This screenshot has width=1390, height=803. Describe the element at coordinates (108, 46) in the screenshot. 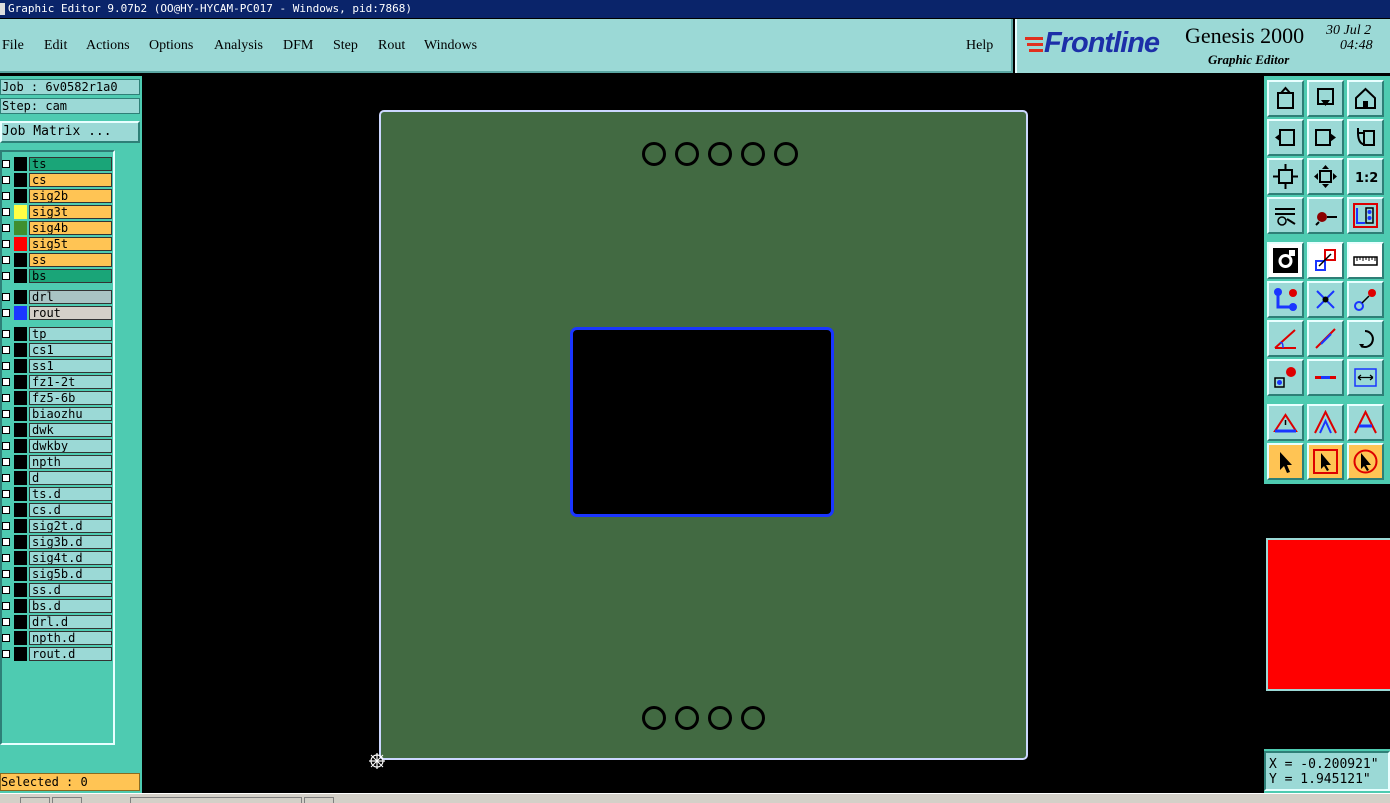

I see `menu-actions: Actions` at that location.